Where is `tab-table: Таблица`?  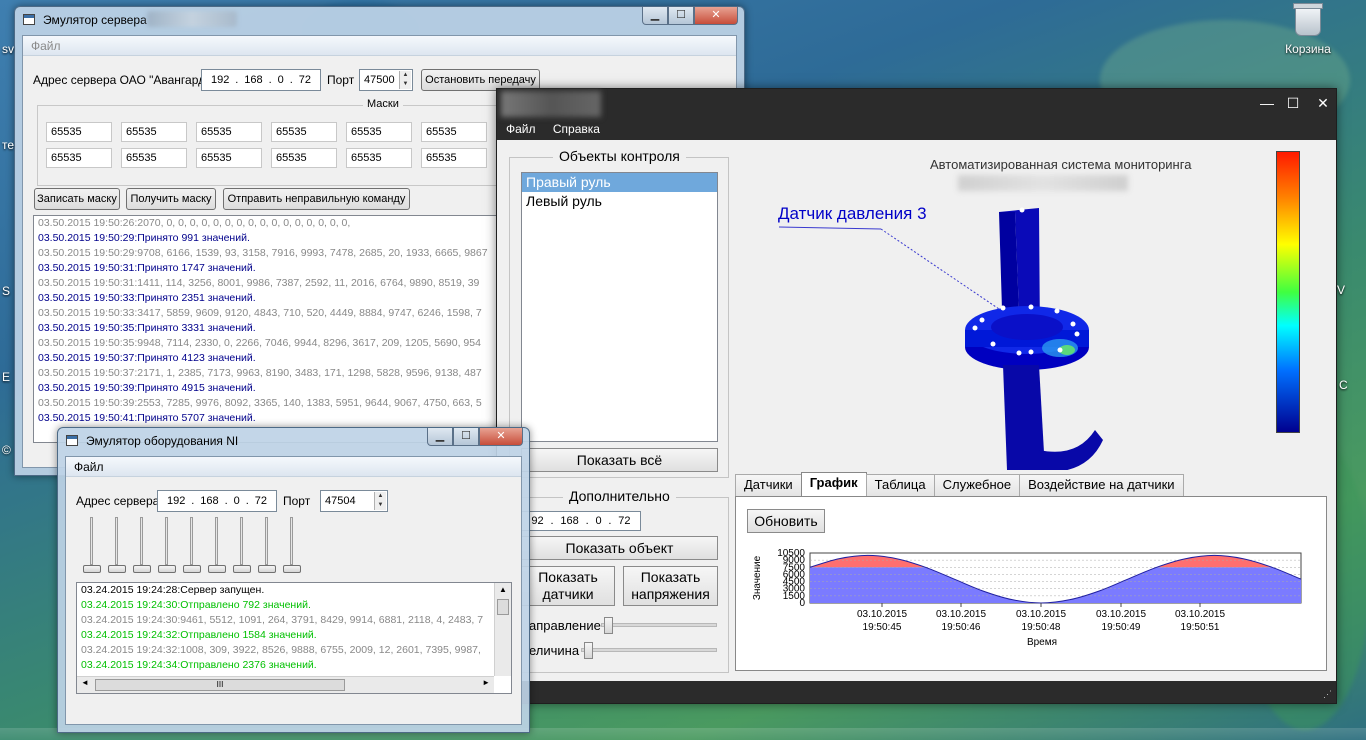 tab-table: Таблица is located at coordinates (900, 485).